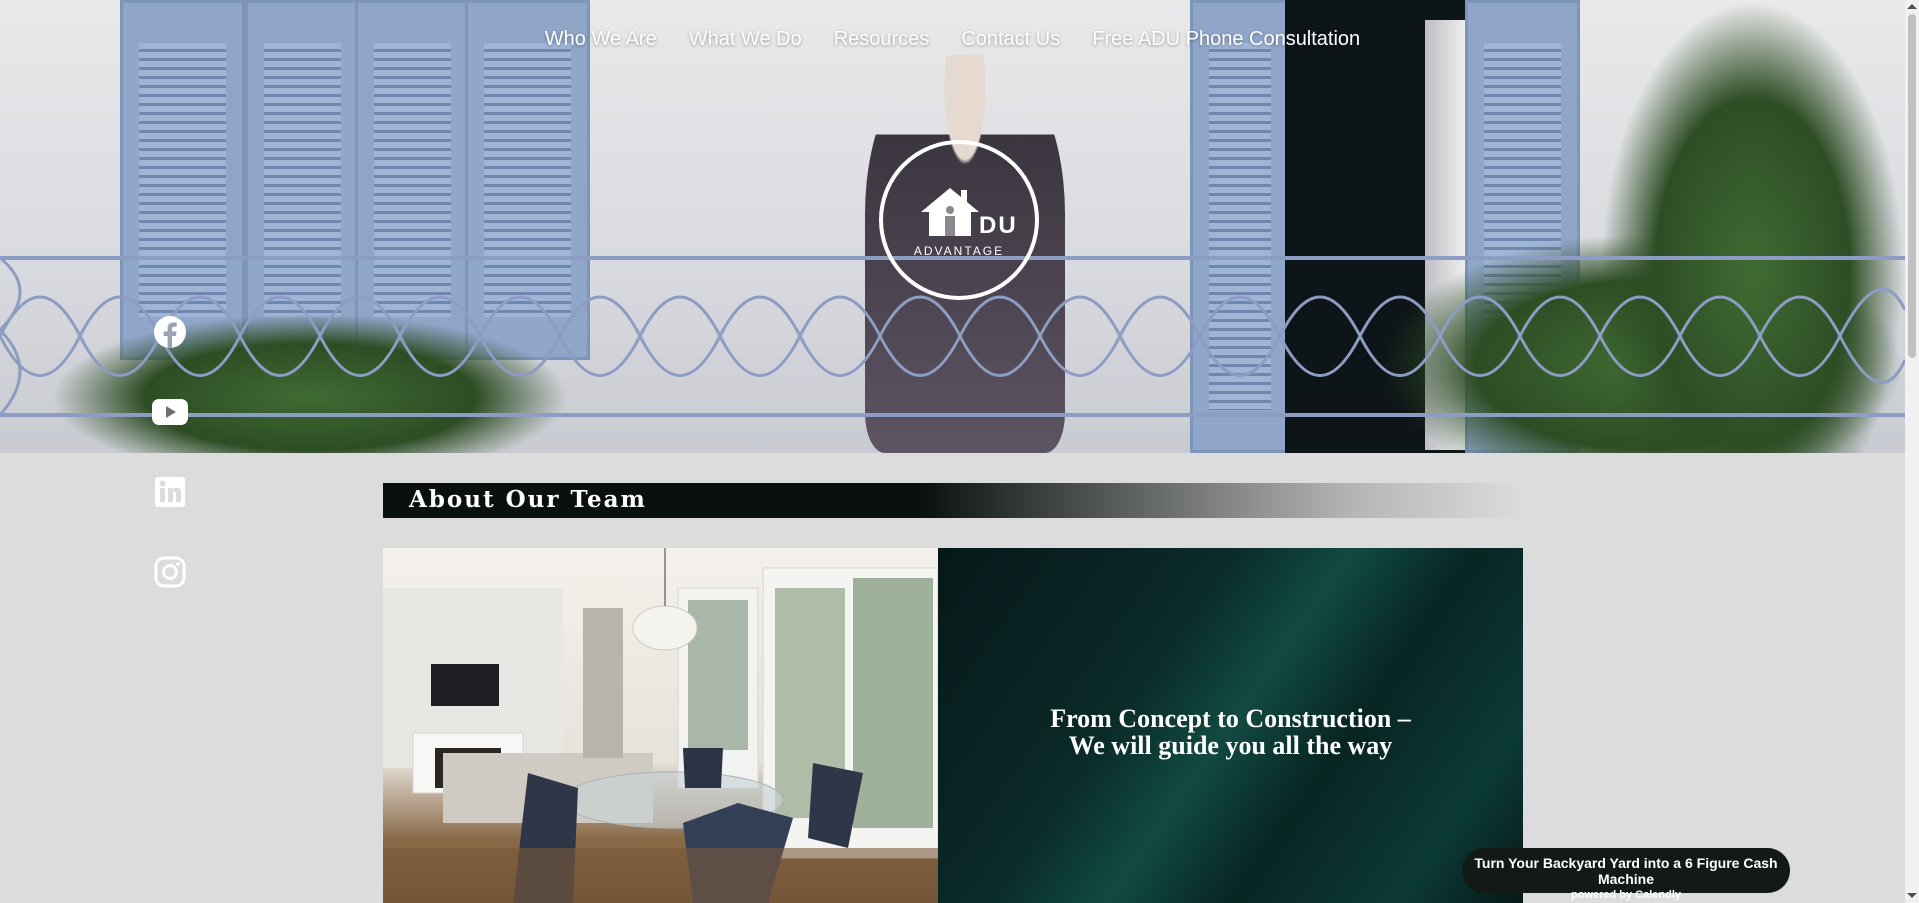  I want to click on linkedin-link, so click(170, 492).